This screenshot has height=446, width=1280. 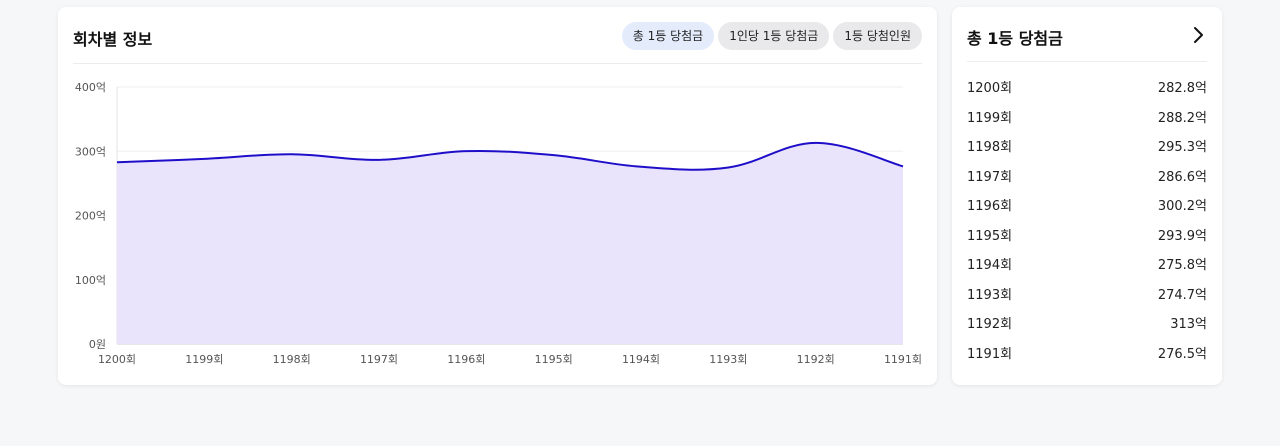 What do you see at coordinates (990, 206) in the screenshot?
I see `round-label: 1196회` at bounding box center [990, 206].